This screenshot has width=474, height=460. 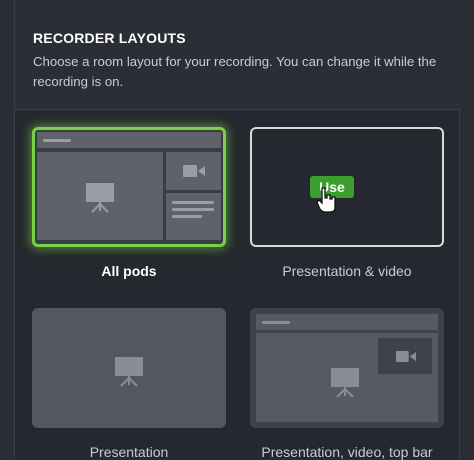 I want to click on thumb-chat-pod, so click(x=193, y=216).